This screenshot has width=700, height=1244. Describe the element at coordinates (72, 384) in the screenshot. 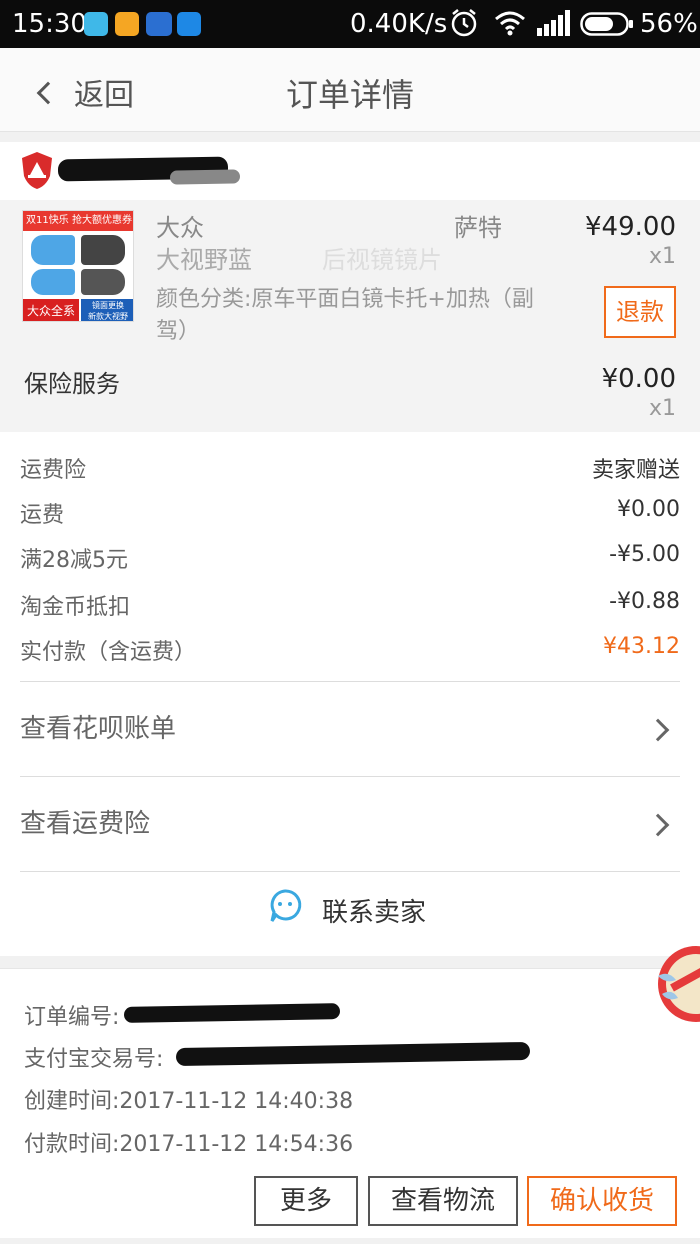

I see `insurance-label: 保险服务` at that location.